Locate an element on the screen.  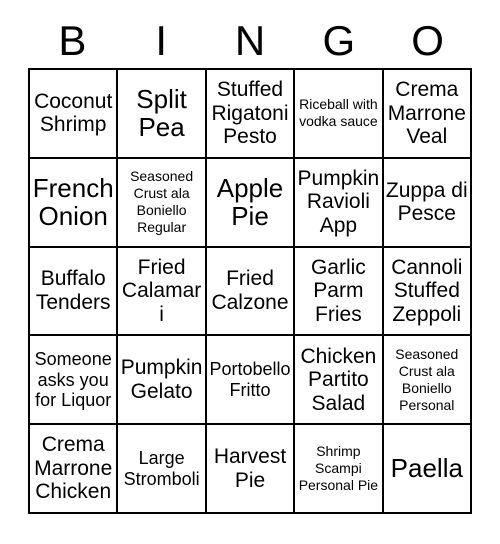
bingo-cell: Chicken Partito Salad is located at coordinates (339, 381).